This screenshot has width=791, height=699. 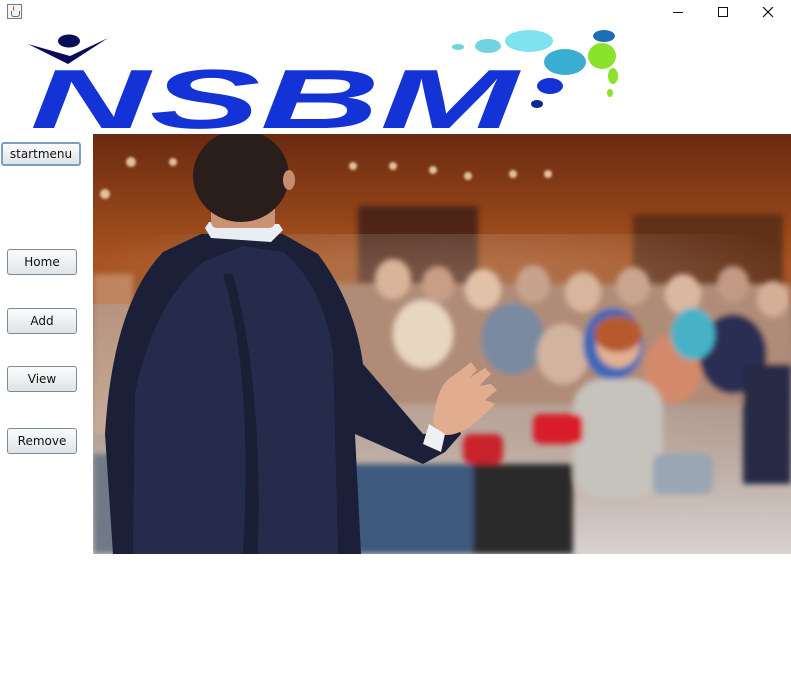 I want to click on startmenu-button: startmenu, so click(x=41, y=154).